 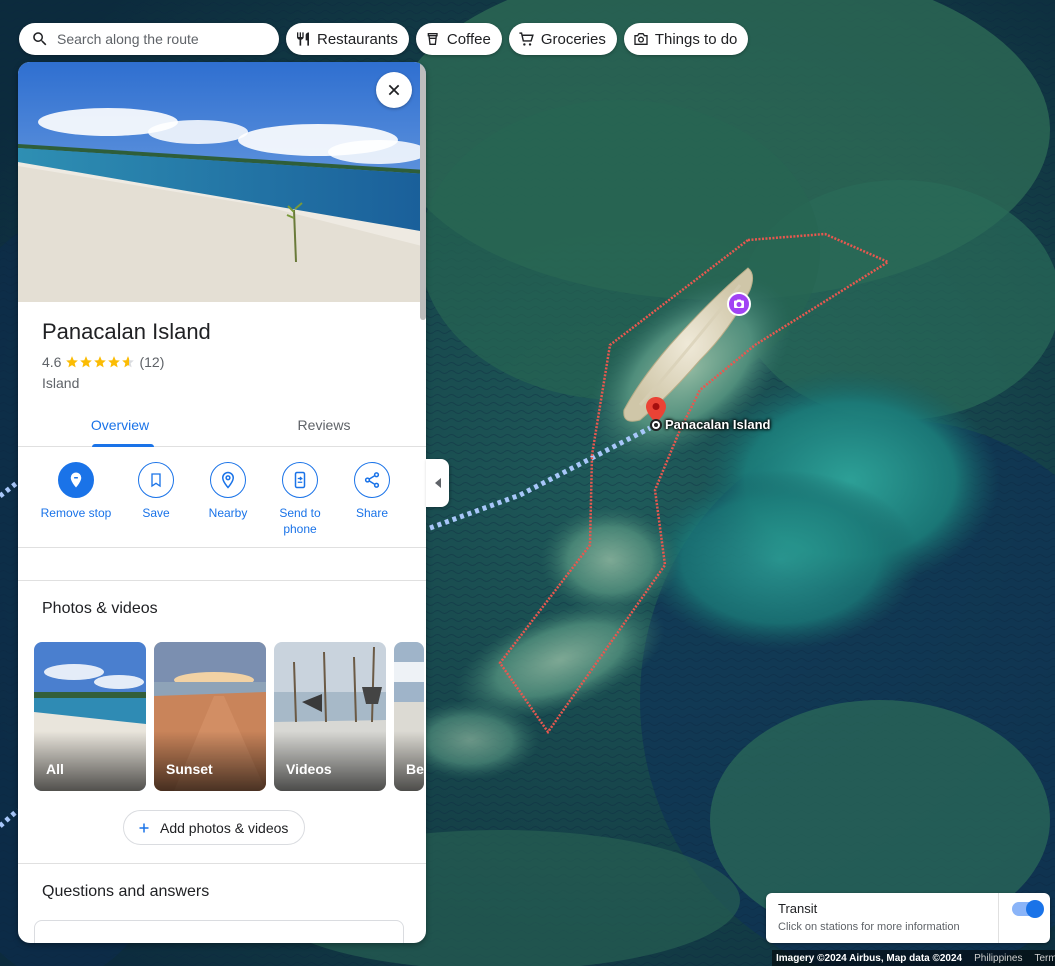 I want to click on photo-card-label: Videos, so click(x=309, y=769).